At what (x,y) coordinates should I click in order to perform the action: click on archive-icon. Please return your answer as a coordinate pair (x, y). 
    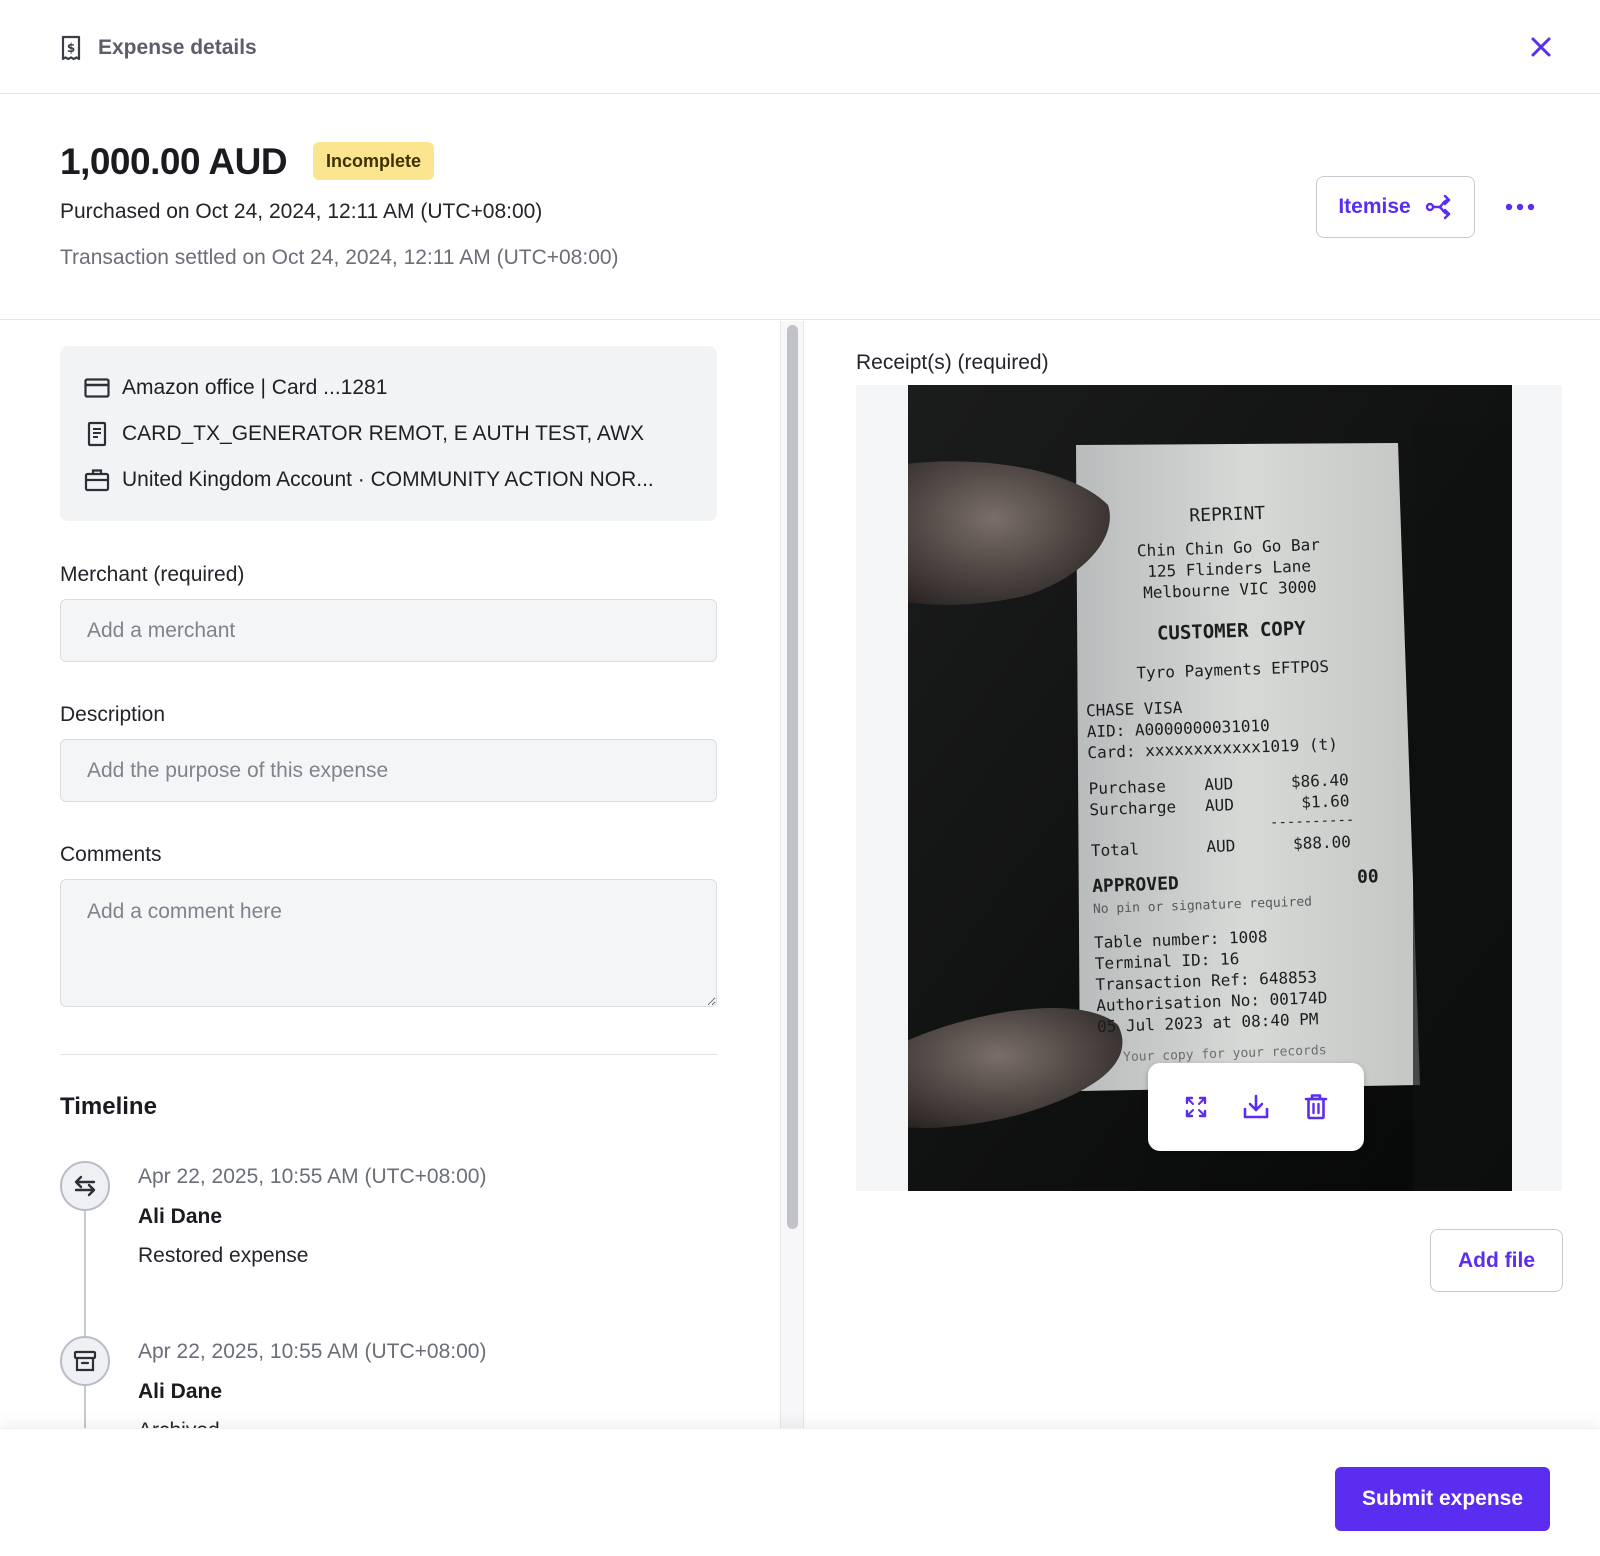
    Looking at the image, I should click on (85, 1361).